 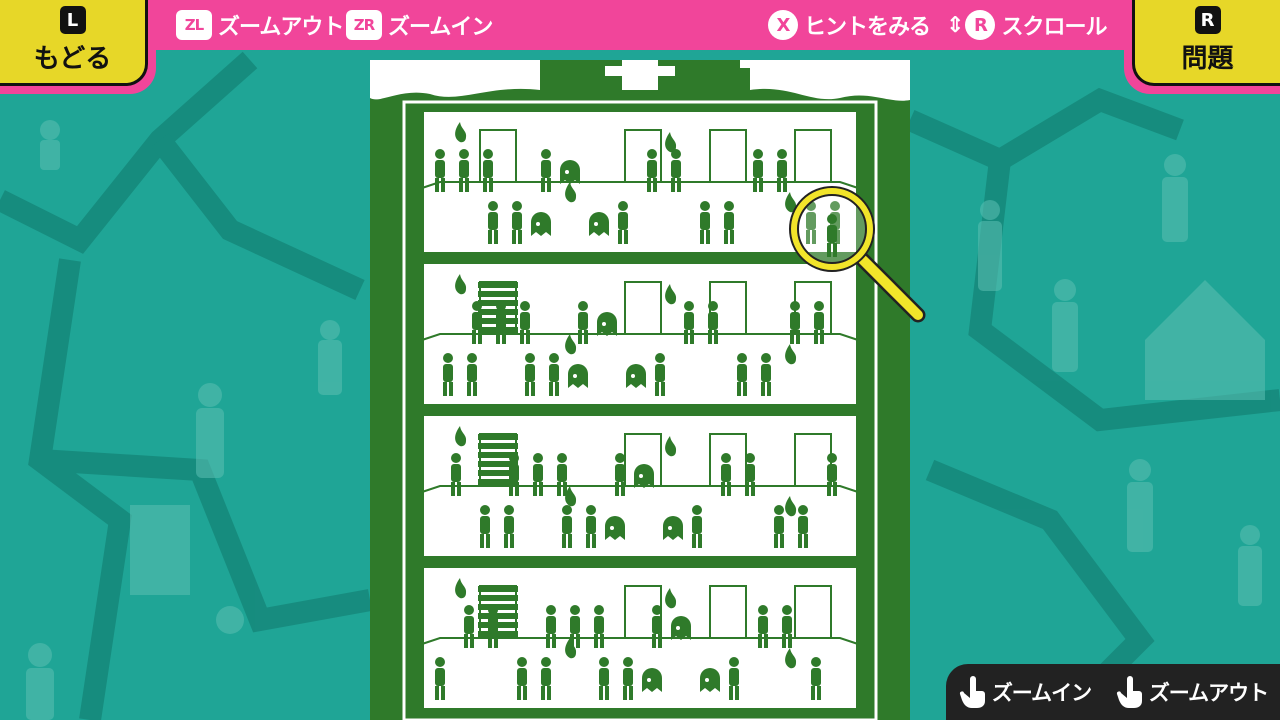 I want to click on zoom-in-label: ズームイン, so click(x=440, y=27).